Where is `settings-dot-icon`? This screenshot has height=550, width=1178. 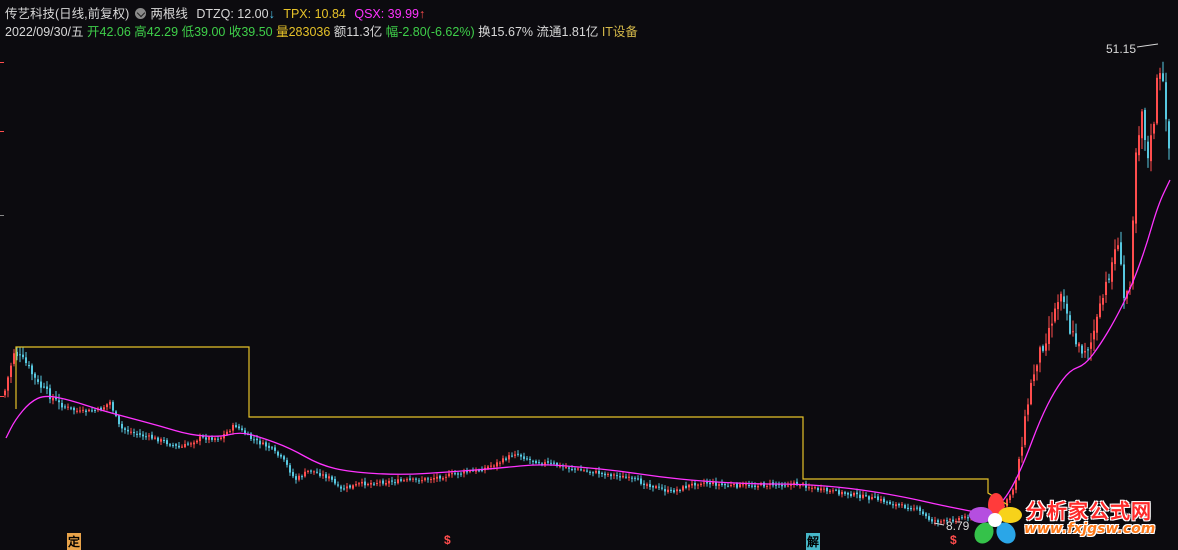 settings-dot-icon is located at coordinates (141, 13).